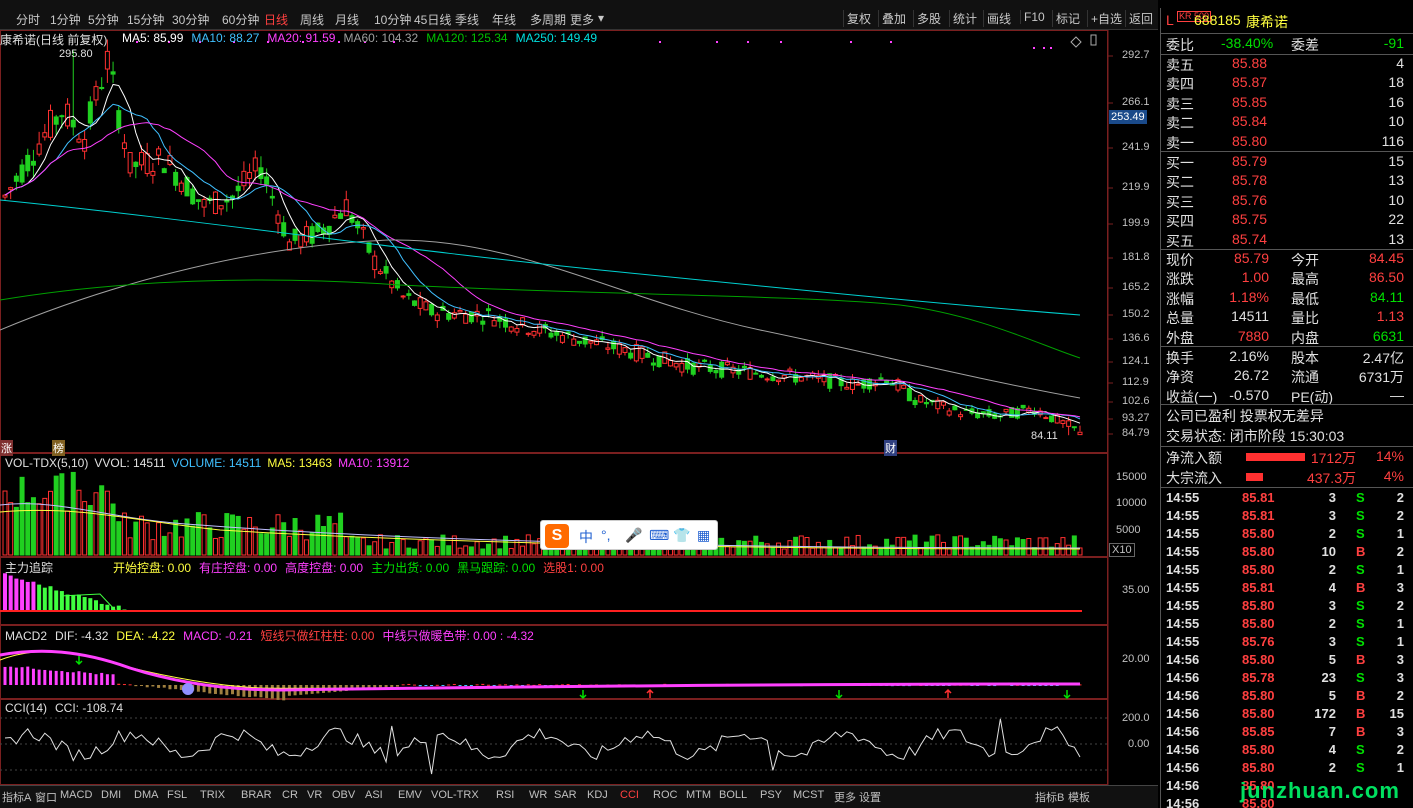 This screenshot has height=808, width=1413. What do you see at coordinates (870, 797) in the screenshot?
I see `indicator-tab-25: 设置` at bounding box center [870, 797].